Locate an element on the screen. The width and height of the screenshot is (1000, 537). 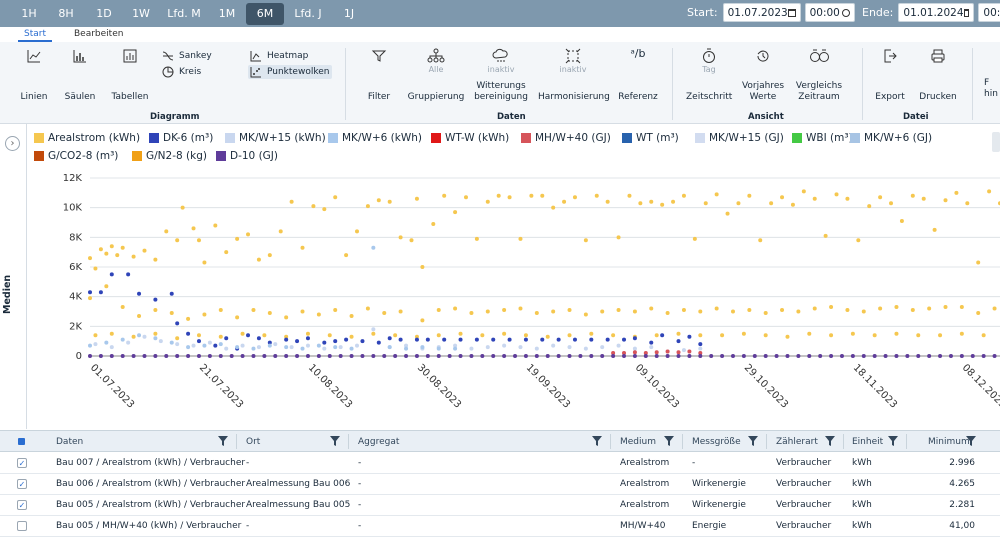
tabellen-button: Tabellen is located at coordinates (130, 75).